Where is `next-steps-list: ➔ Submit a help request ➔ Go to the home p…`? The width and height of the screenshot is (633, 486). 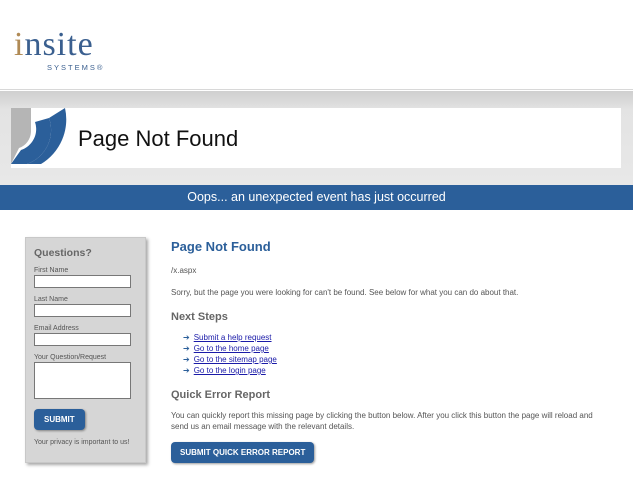
next-steps-list: ➔ Submit a help request ➔ Go to the home p… is located at coordinates (397, 354).